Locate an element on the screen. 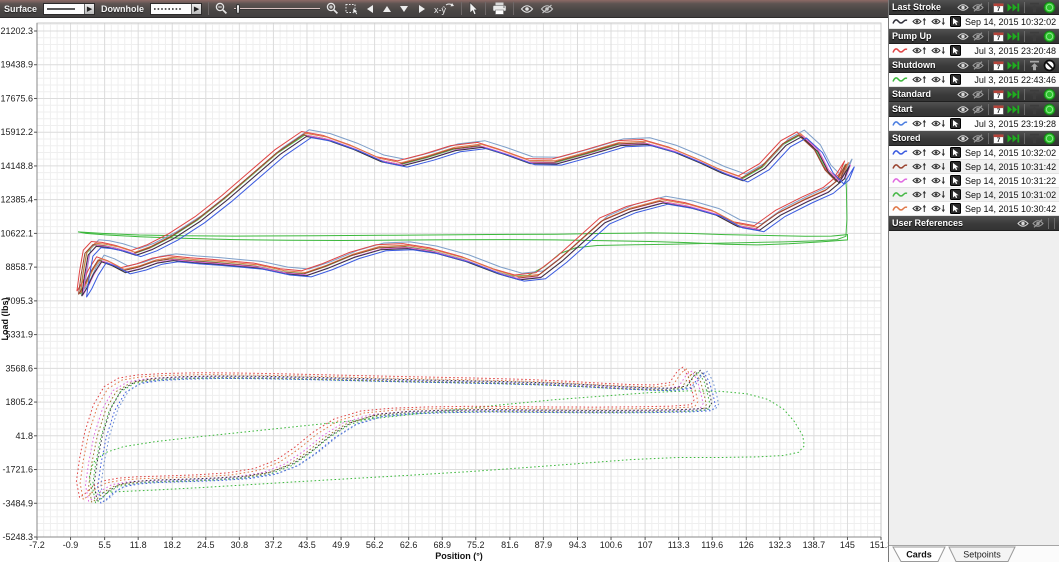  card-row-start-0: Jul 3, 2015 23:19:28 is located at coordinates (974, 124).